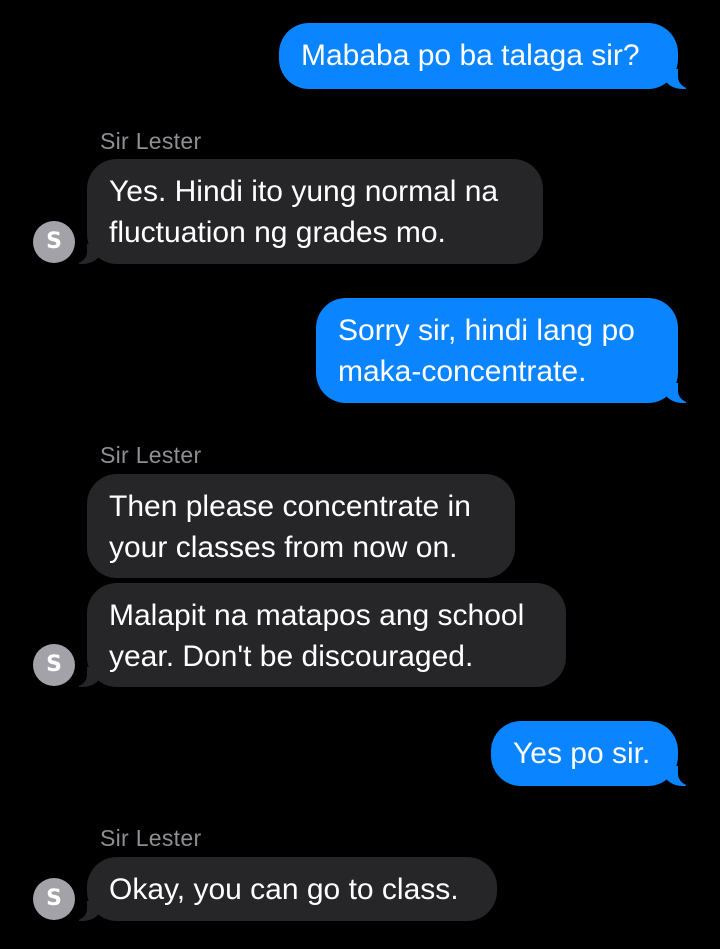 The width and height of the screenshot is (720, 949). I want to click on message-text-line: year. Don't be discouraged., so click(291, 656).